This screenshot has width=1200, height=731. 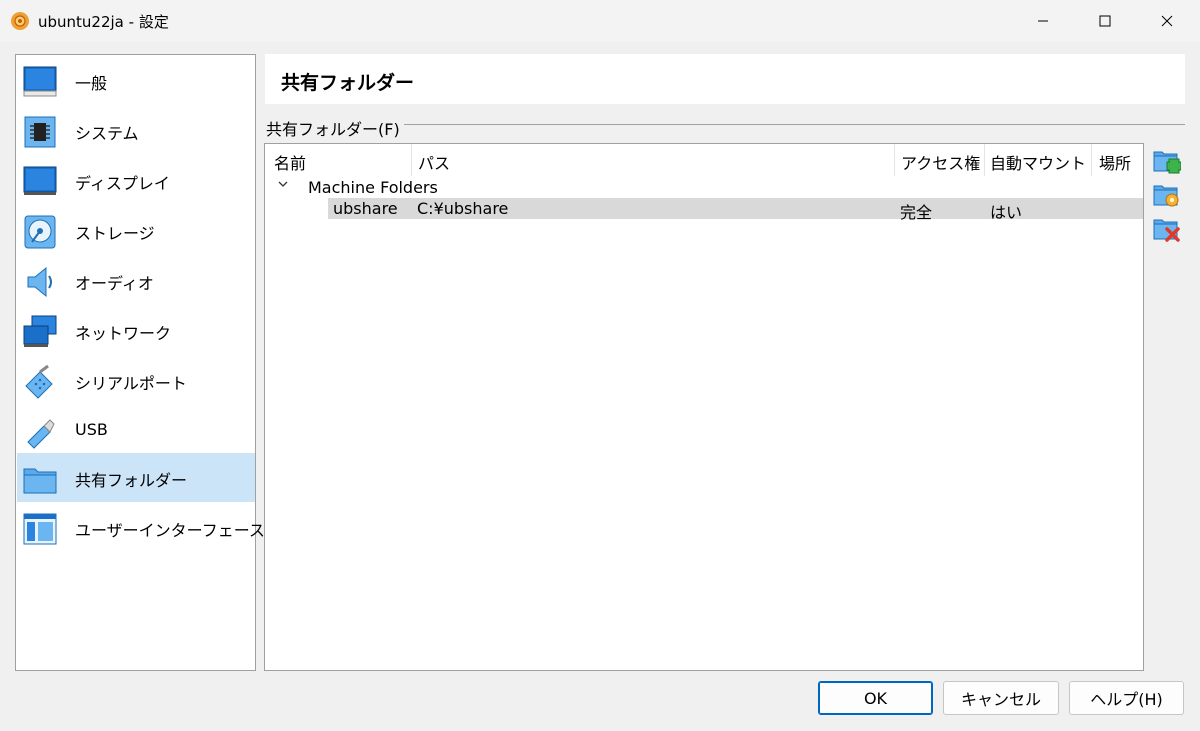 What do you see at coordinates (41, 434) in the screenshot?
I see `usb-icon` at bounding box center [41, 434].